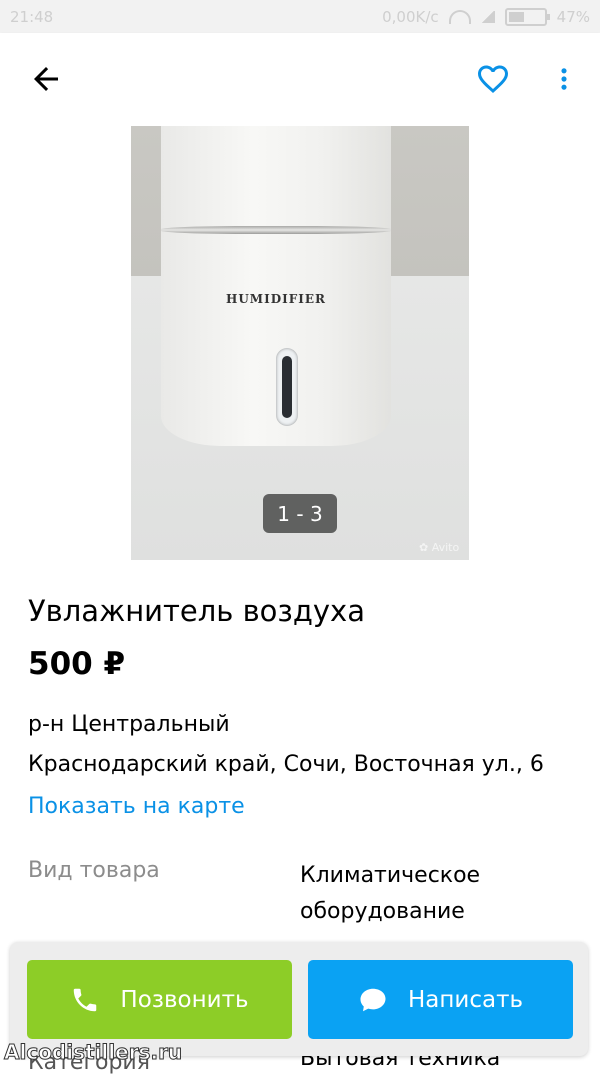 The image size is (600, 1075). I want to click on message-button-label: Написать, so click(465, 999).